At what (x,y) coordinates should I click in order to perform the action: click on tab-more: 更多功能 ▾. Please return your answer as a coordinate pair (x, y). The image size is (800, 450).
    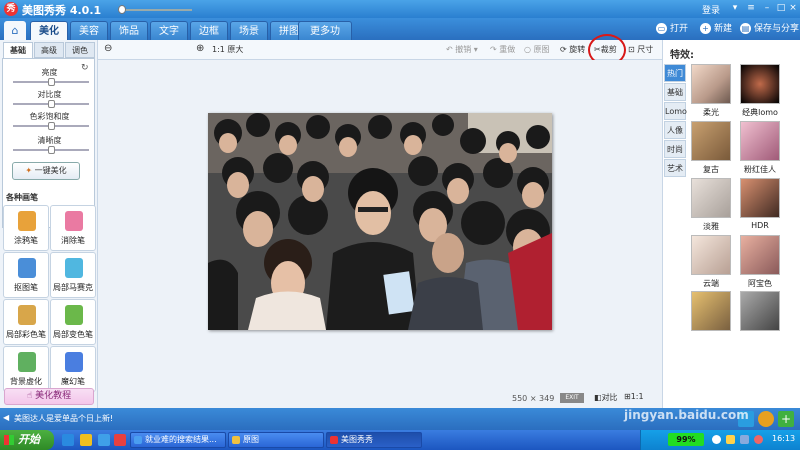
    Looking at the image, I should click on (325, 38).